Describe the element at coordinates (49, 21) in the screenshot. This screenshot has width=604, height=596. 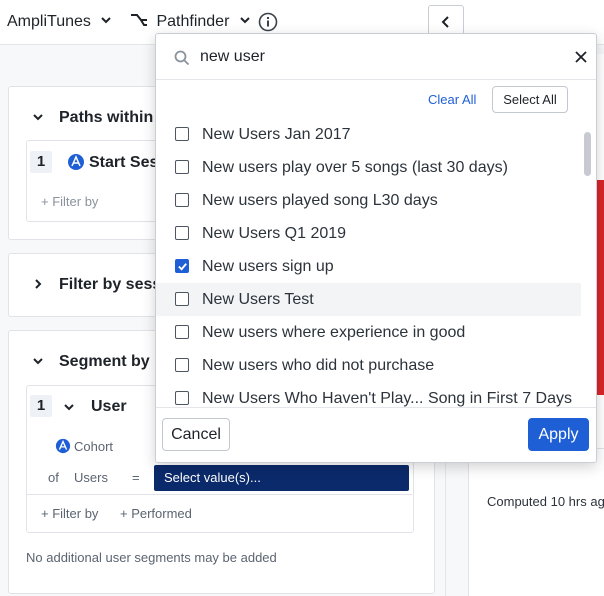
I see `app-name: AmpliTunes` at that location.